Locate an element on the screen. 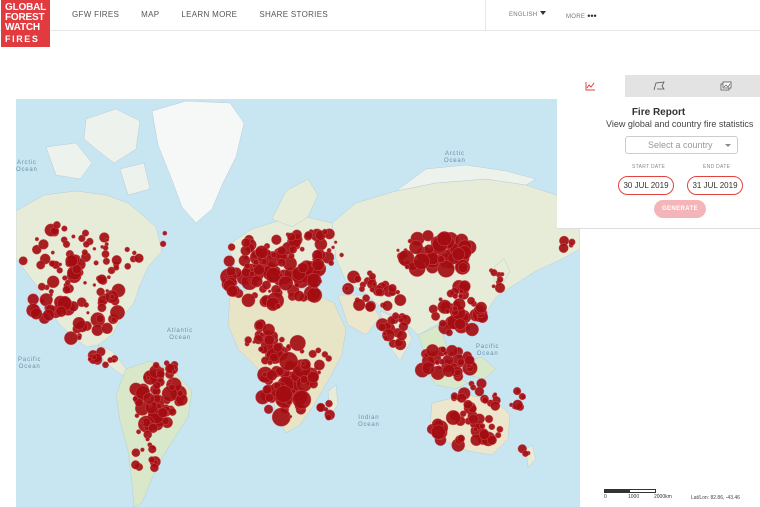 The height and width of the screenshot is (507, 760). language-label: ENGLISH is located at coordinates (523, 15).